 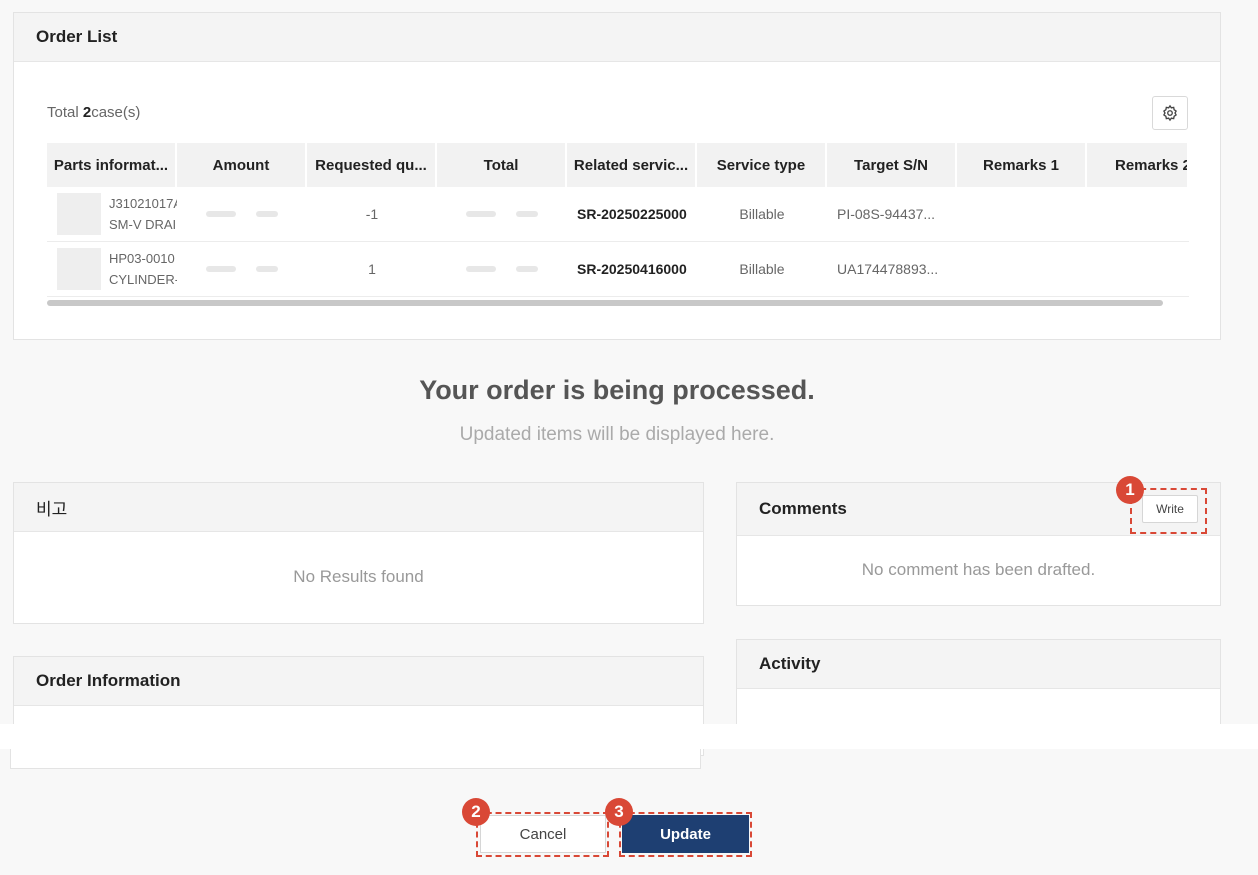 I want to click on gear-icon, so click(x=1170, y=113).